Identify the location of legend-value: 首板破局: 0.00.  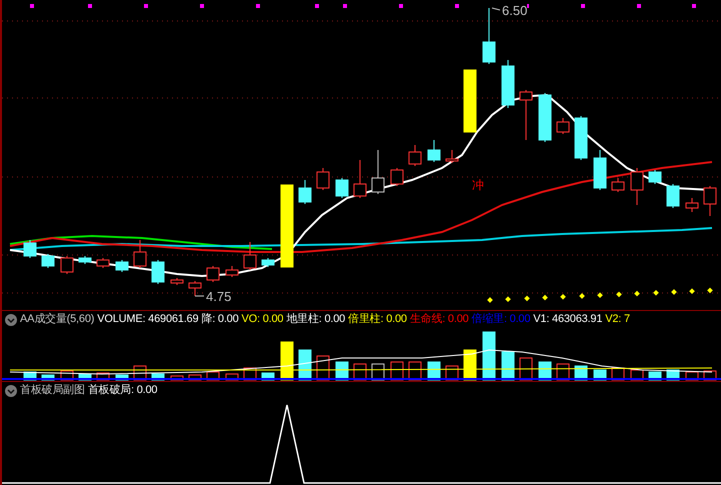
(123, 390).